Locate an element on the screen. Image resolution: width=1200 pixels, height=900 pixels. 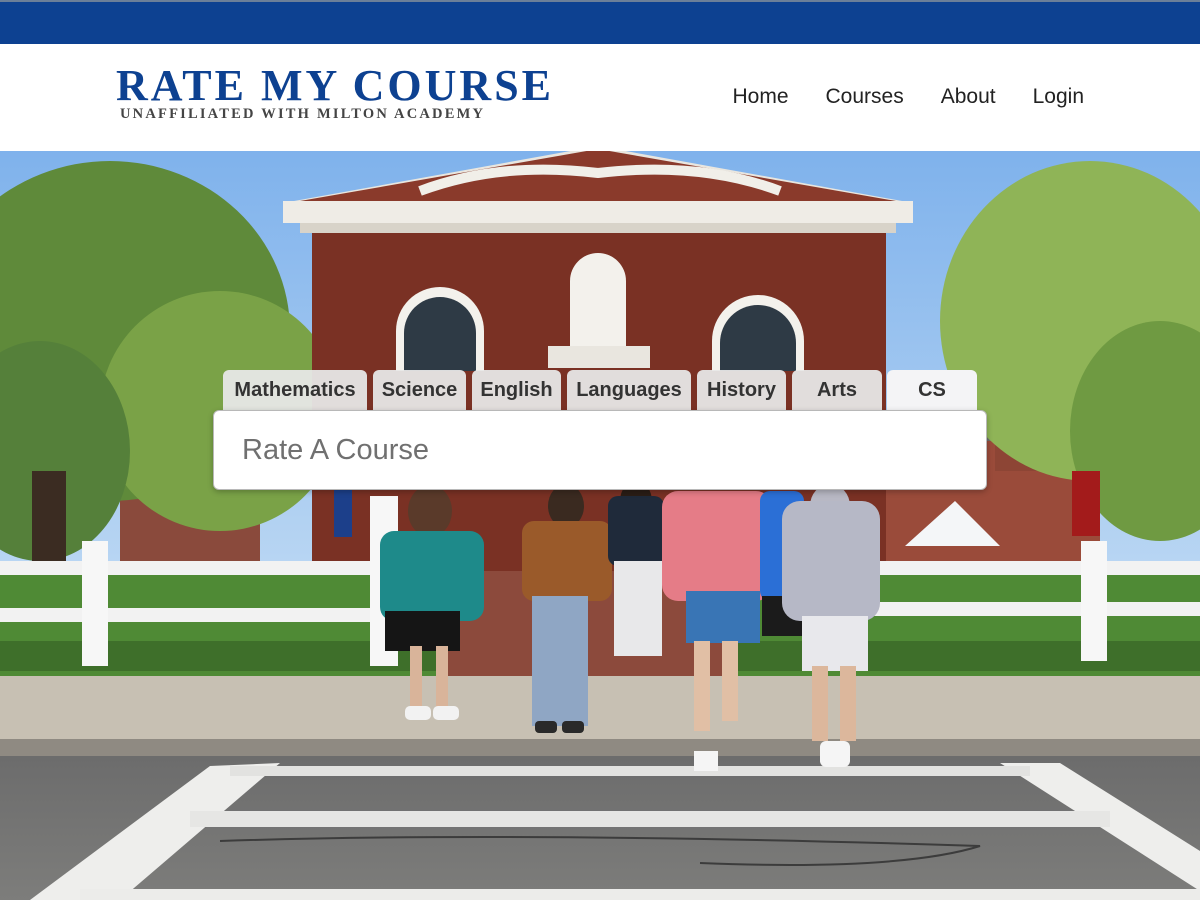
nav-home: Home is located at coordinates (760, 97).